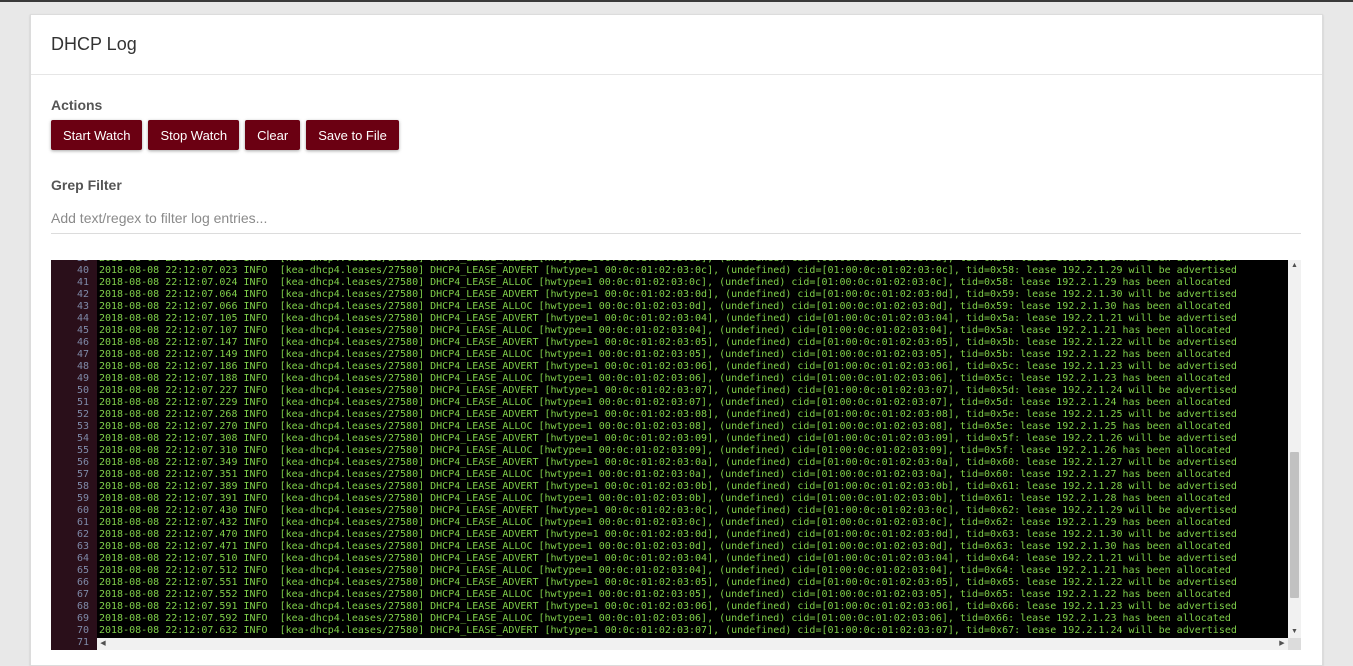 Image resolution: width=1353 pixels, height=666 pixels. I want to click on line-number: 52, so click(82, 414).